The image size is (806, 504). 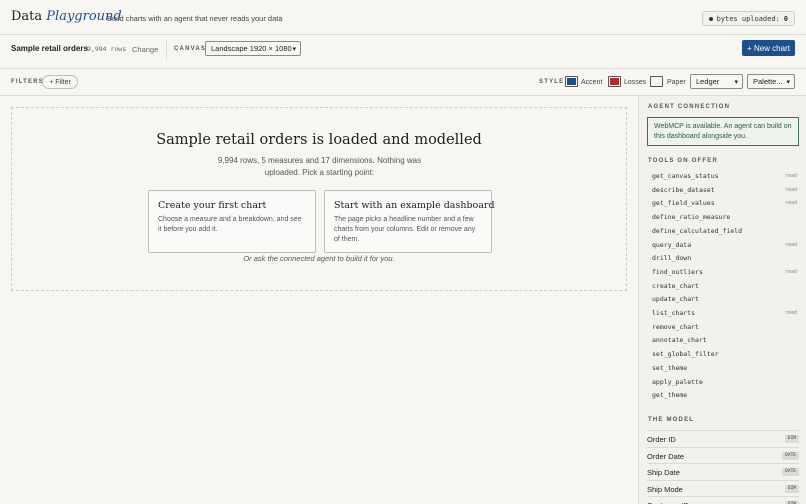 I want to click on tool-item: query_data read, so click(x=724, y=247).